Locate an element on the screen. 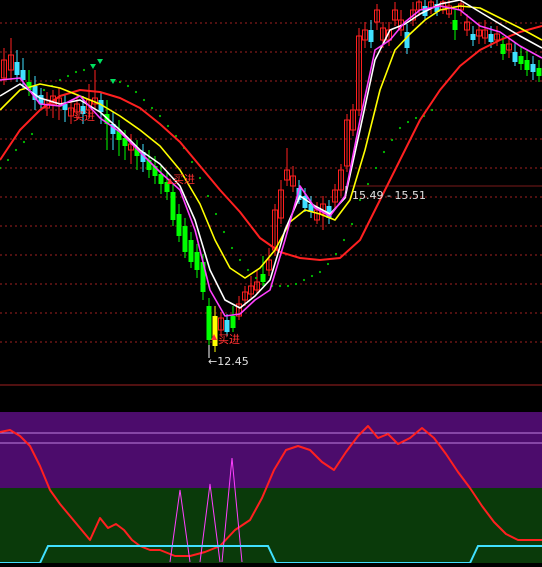 This screenshot has height=567, width=542. buy-signal-label-1: 买进 is located at coordinates (84, 116).